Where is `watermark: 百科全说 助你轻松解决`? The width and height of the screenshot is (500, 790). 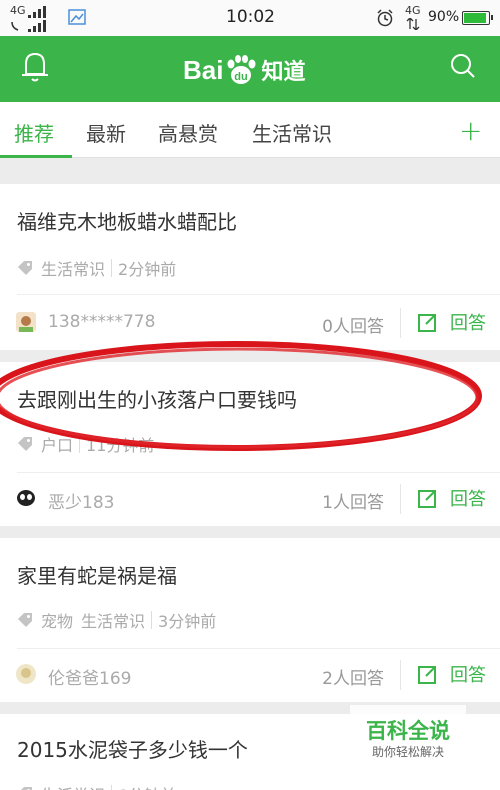 watermark: 百科全说 助你轻松解决 is located at coordinates (408, 735).